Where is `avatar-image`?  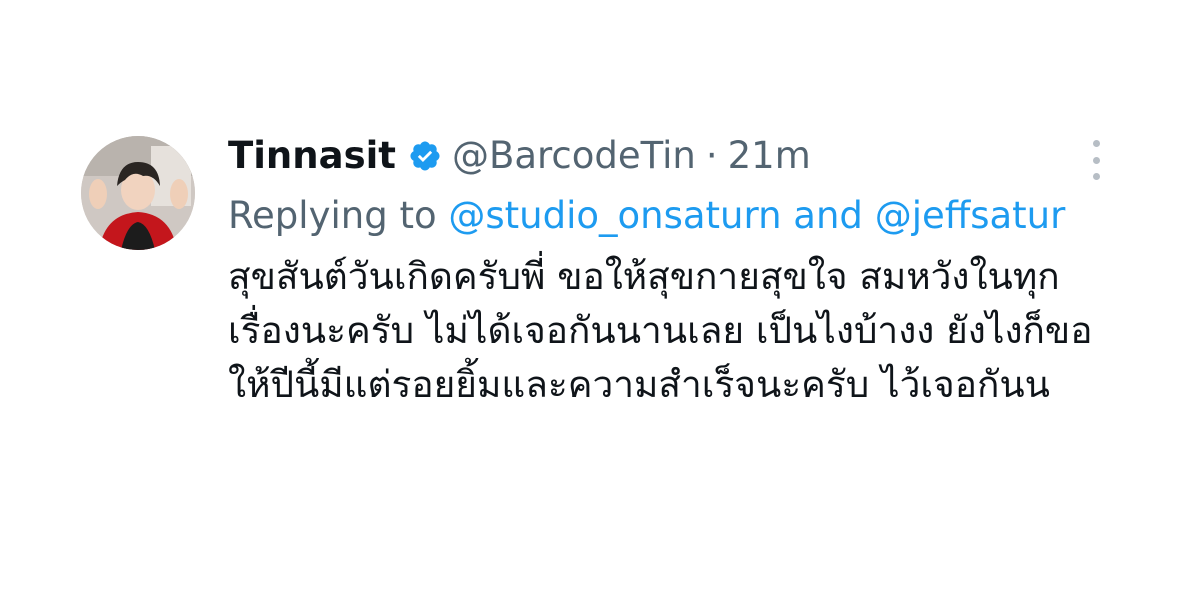 avatar-image is located at coordinates (138, 193).